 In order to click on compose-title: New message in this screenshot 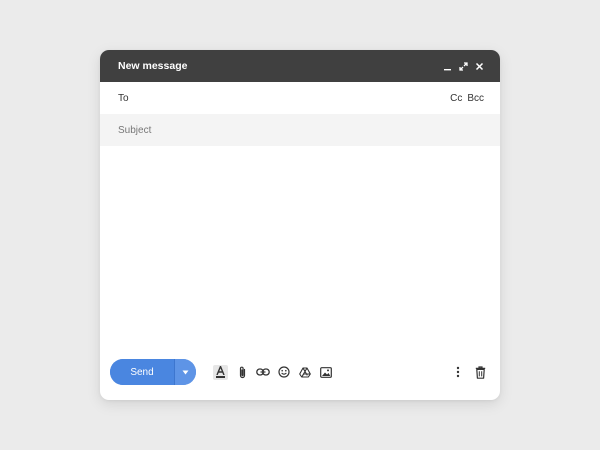, I will do `click(153, 66)`.